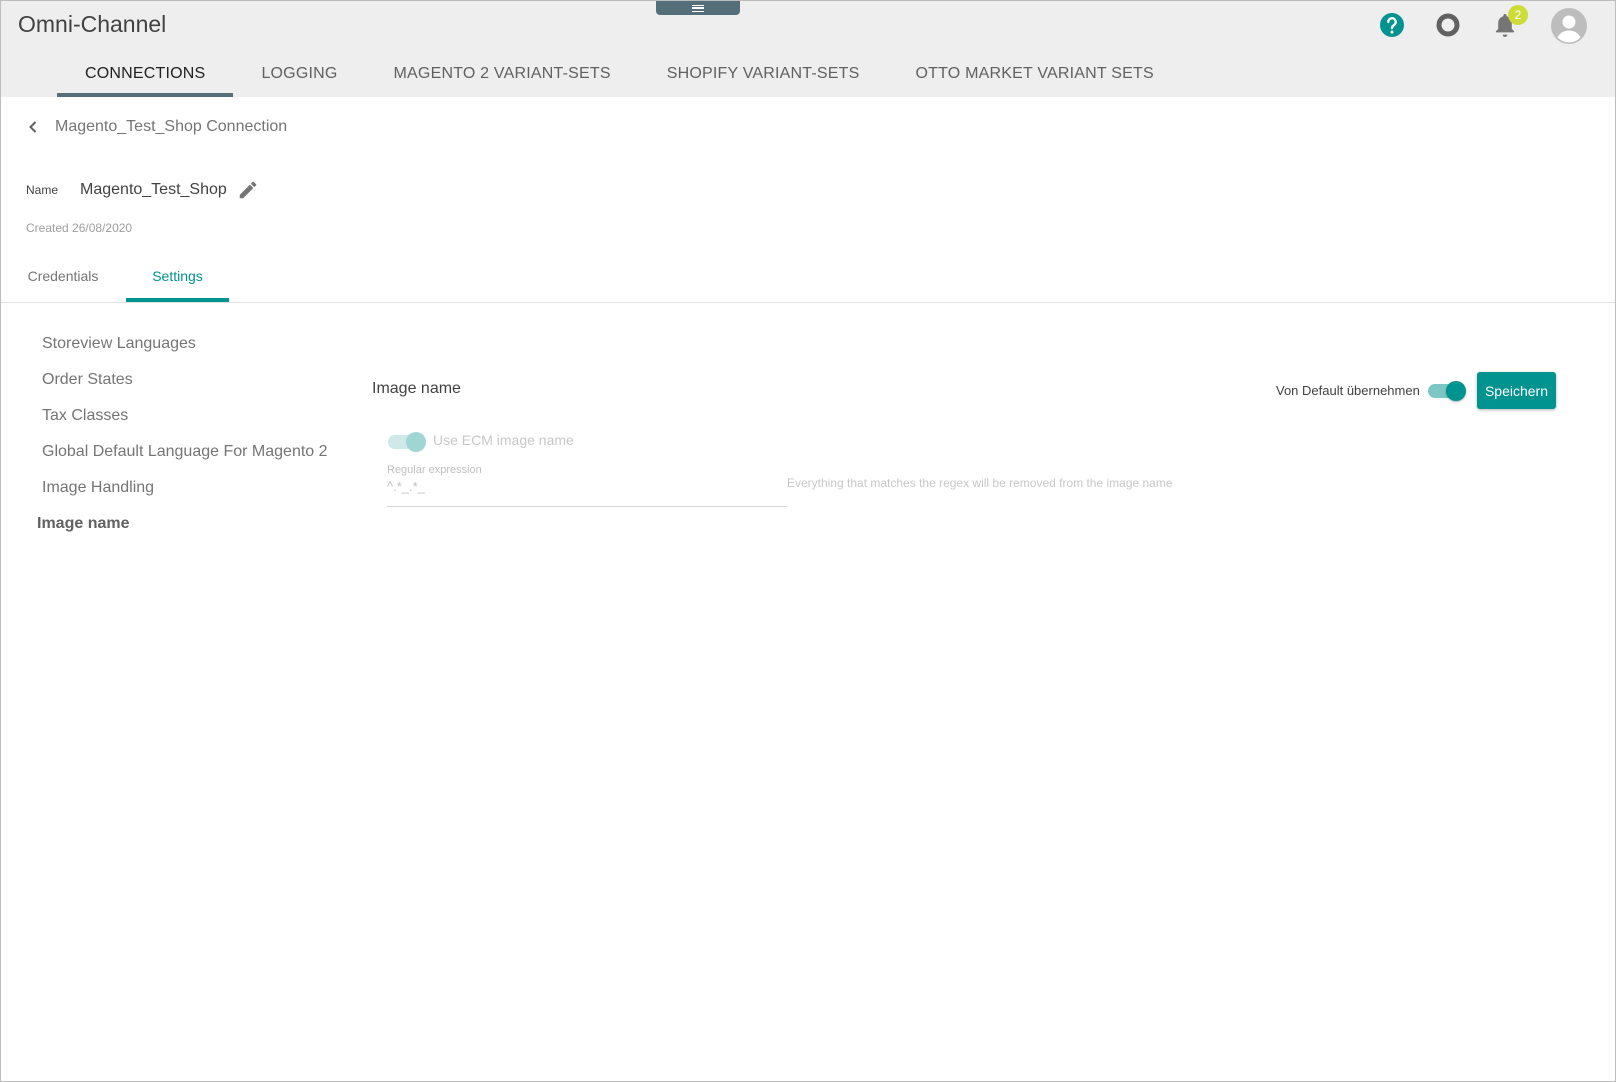 This screenshot has height=1082, width=1616. I want to click on settings-item-tax-classes: Tax Classes, so click(185, 421).